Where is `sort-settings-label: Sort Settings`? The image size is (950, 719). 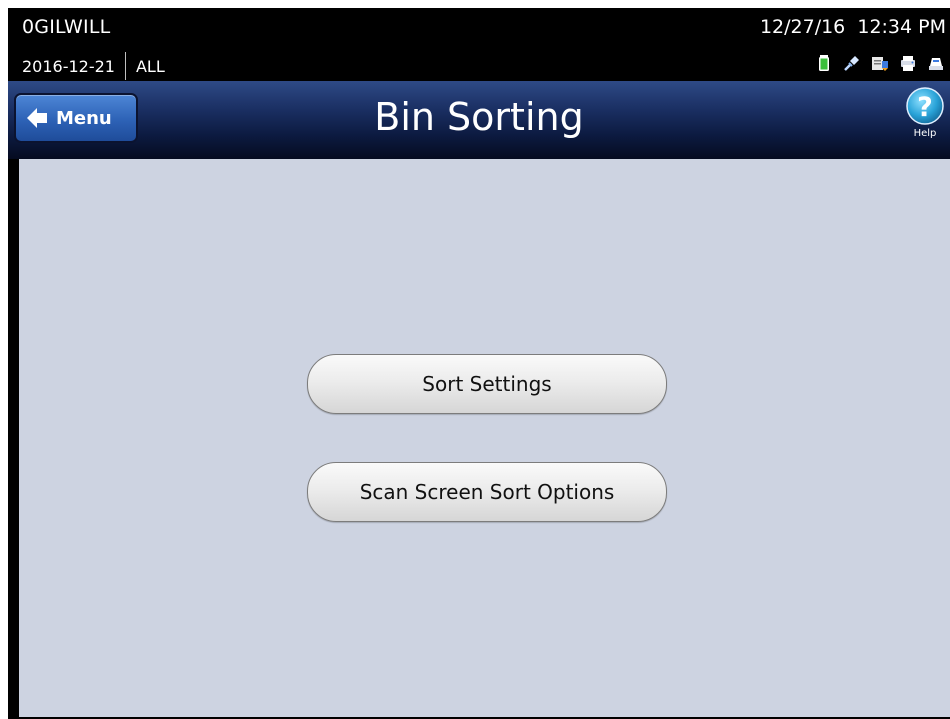
sort-settings-label: Sort Settings is located at coordinates (487, 384).